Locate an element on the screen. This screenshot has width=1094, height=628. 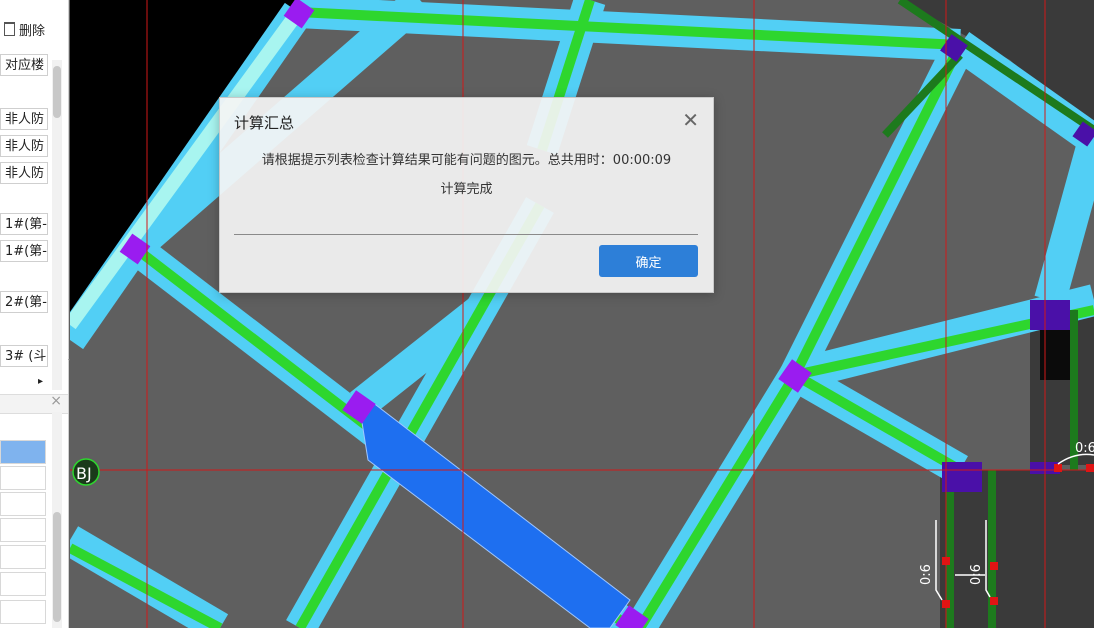
panel-scrollbar is located at coordinates (57, 225).